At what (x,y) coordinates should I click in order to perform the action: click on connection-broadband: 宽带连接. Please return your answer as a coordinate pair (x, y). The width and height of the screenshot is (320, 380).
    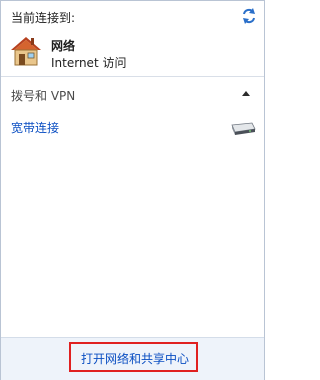
    Looking at the image, I should click on (132, 127).